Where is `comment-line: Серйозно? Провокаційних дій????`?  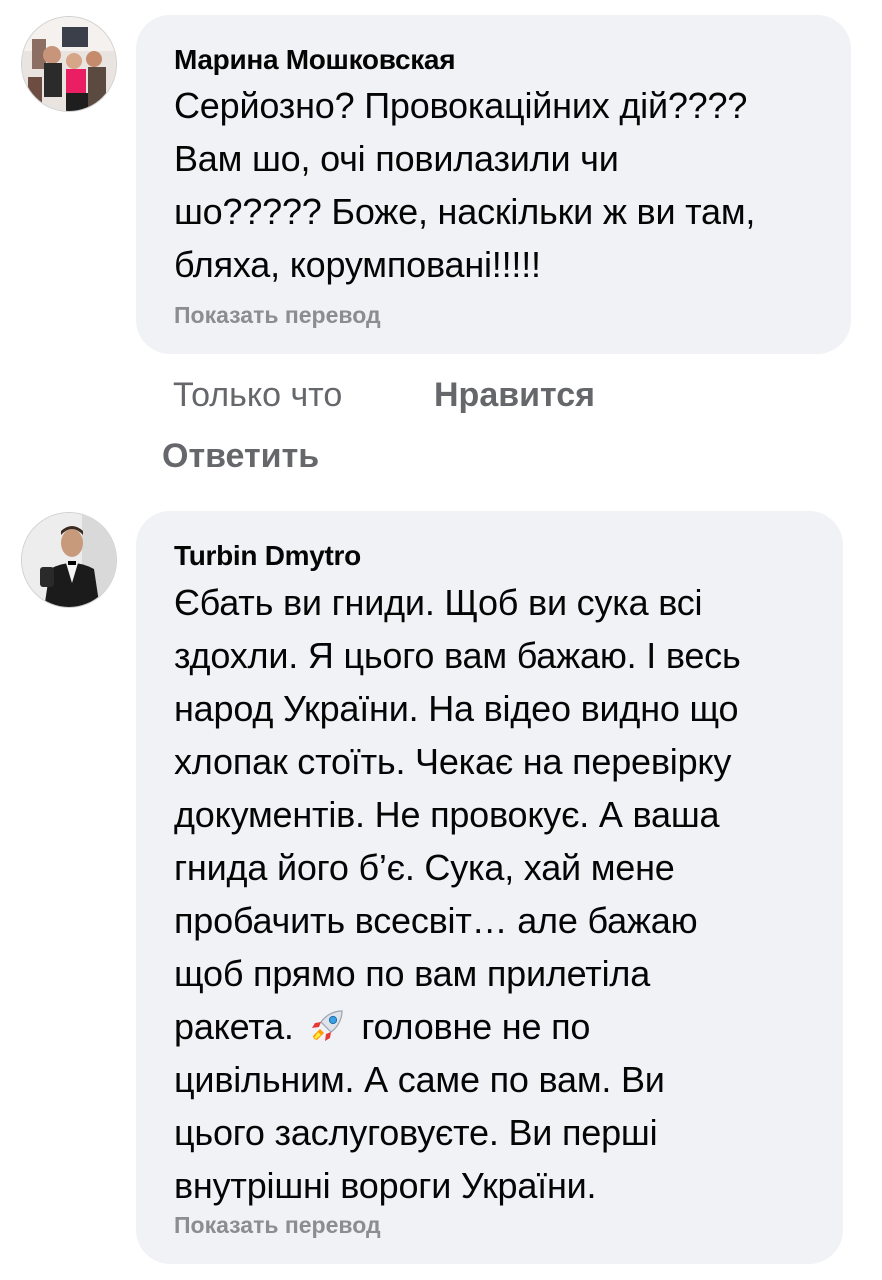
comment-line: Серйозно? Провокаційних дій???? is located at coordinates (461, 105).